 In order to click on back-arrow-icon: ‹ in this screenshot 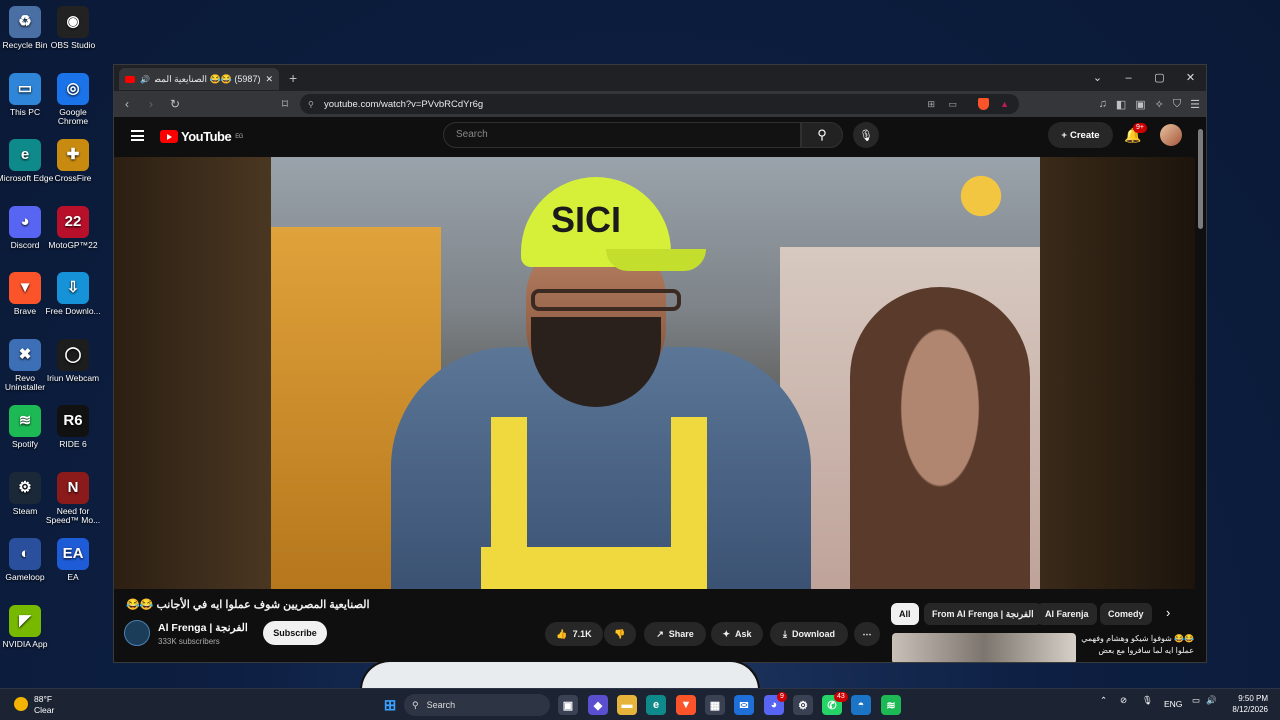, I will do `click(127, 104)`.